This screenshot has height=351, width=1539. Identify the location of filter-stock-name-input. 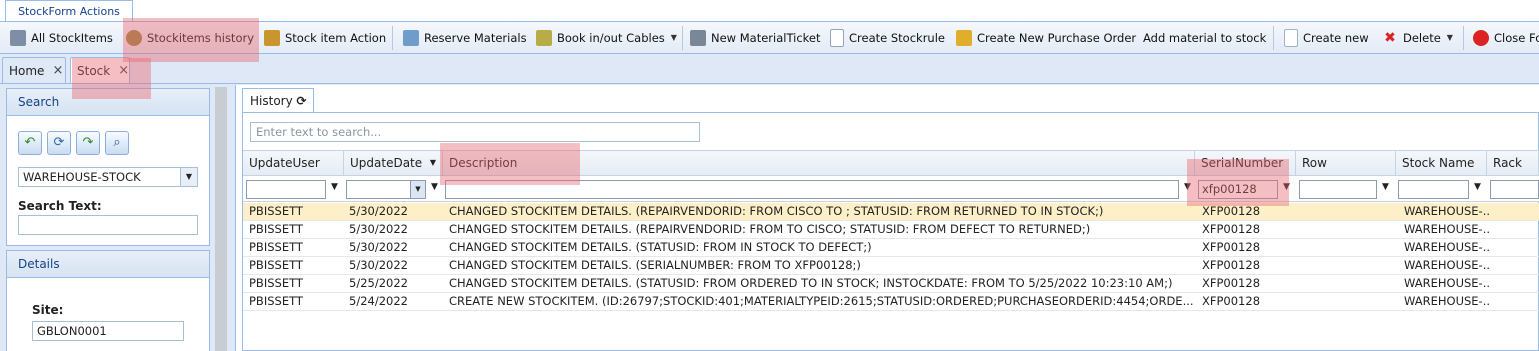
(1433, 189).